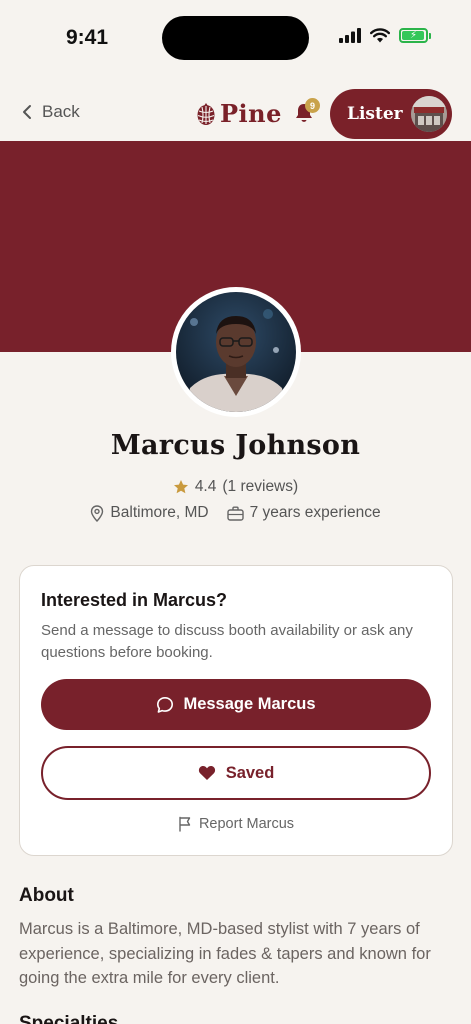 The image size is (471, 1024). I want to click on meta-row: Baltimore, MD 7 years experience, so click(235, 513).